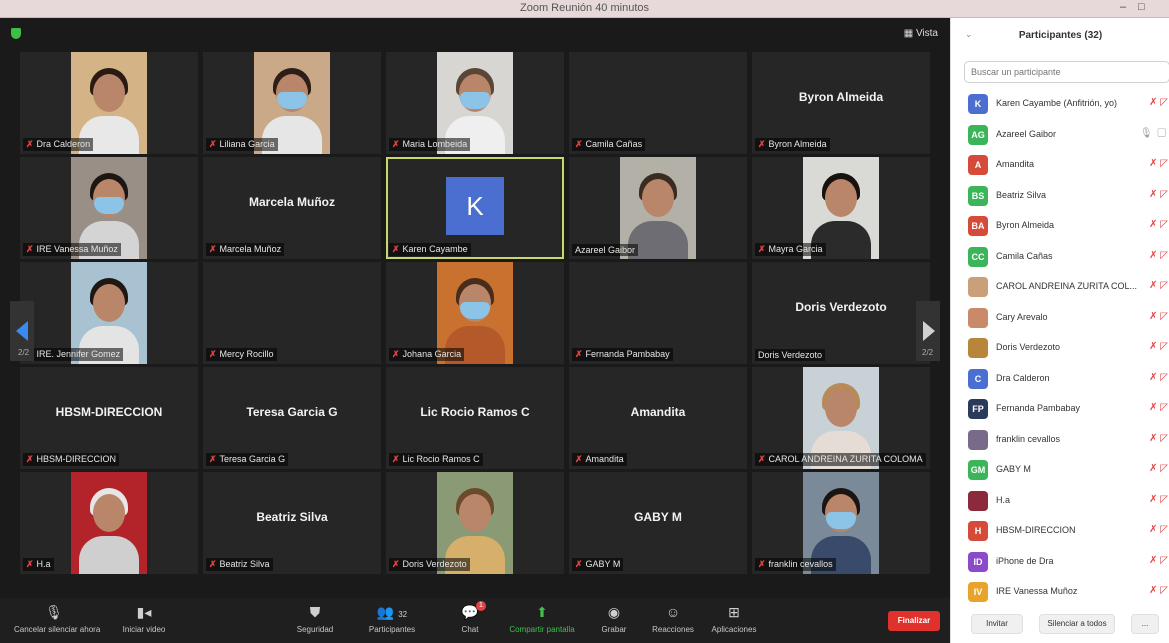 This screenshot has width=1169, height=643. Describe the element at coordinates (1060, 318) in the screenshot. I see `participant-row: Cary Arevalo ✗ ◸` at that location.